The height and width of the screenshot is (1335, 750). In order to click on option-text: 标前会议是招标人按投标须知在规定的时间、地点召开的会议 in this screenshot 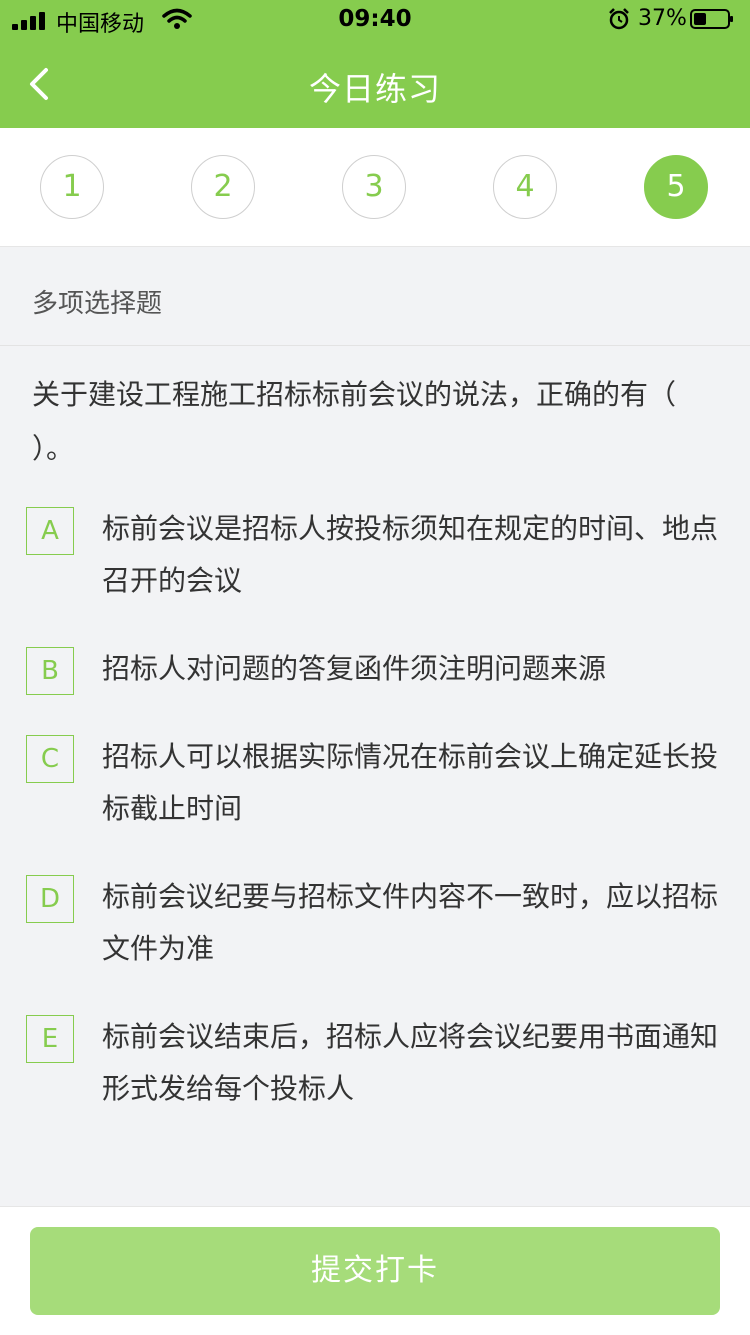, I will do `click(410, 555)`.